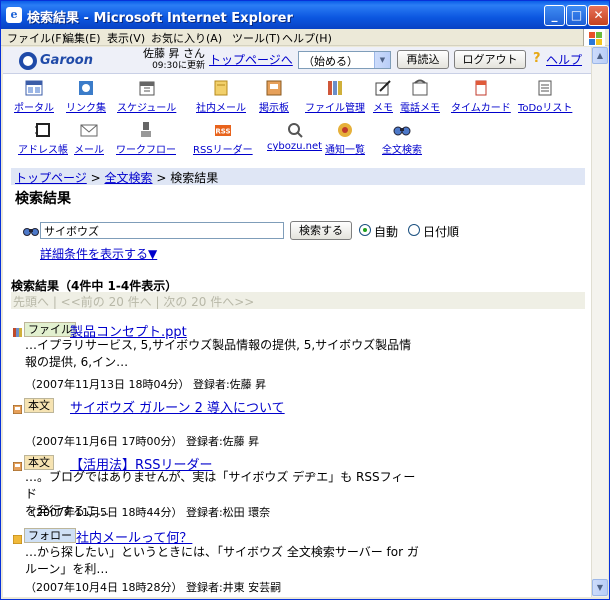 This screenshot has width=610, height=600. What do you see at coordinates (599, 322) in the screenshot?
I see `vertical-scrollbar: ▲ ▼` at bounding box center [599, 322].